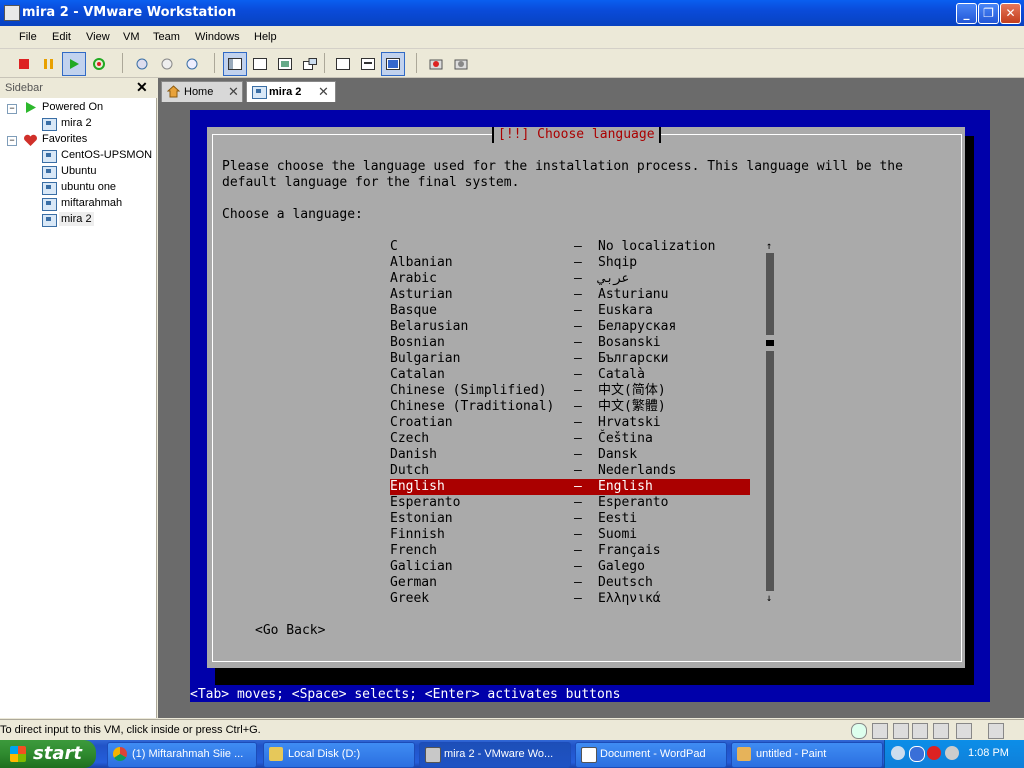  Describe the element at coordinates (410, 598) in the screenshot. I see `language-name: Greek` at that location.